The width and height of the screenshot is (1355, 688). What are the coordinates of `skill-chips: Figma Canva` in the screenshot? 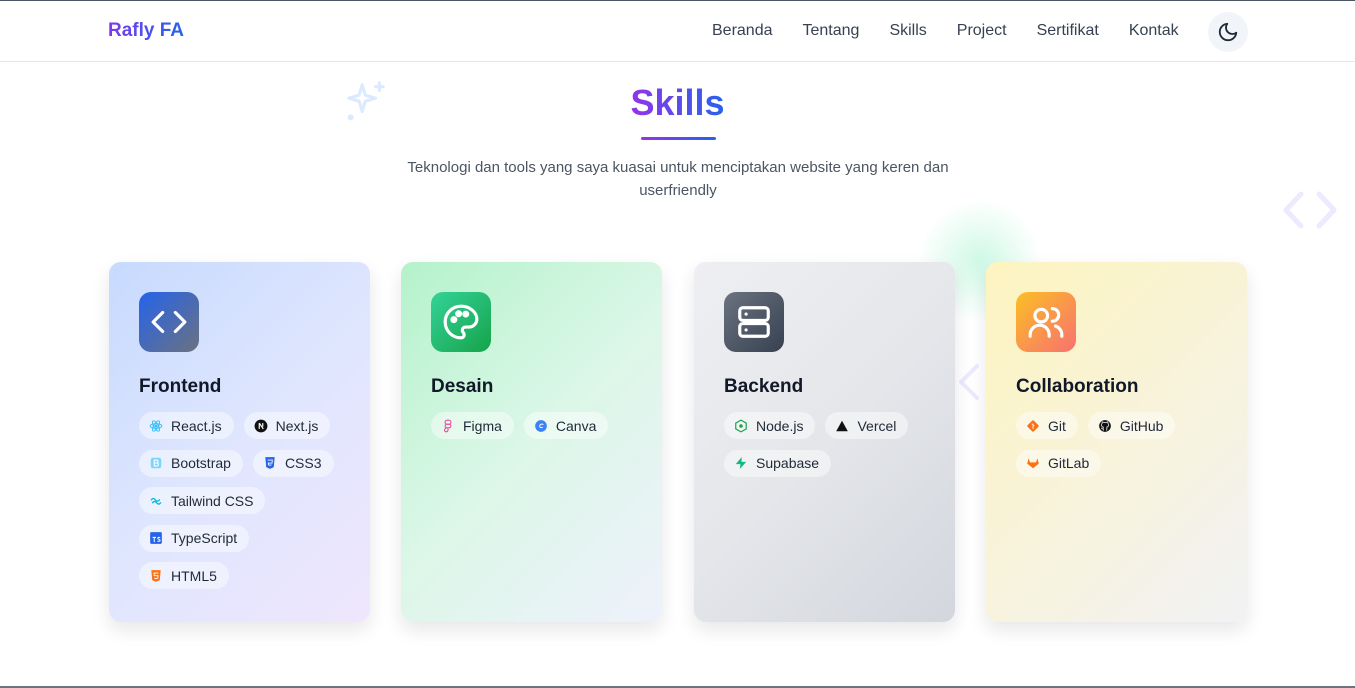 It's located at (536, 431).